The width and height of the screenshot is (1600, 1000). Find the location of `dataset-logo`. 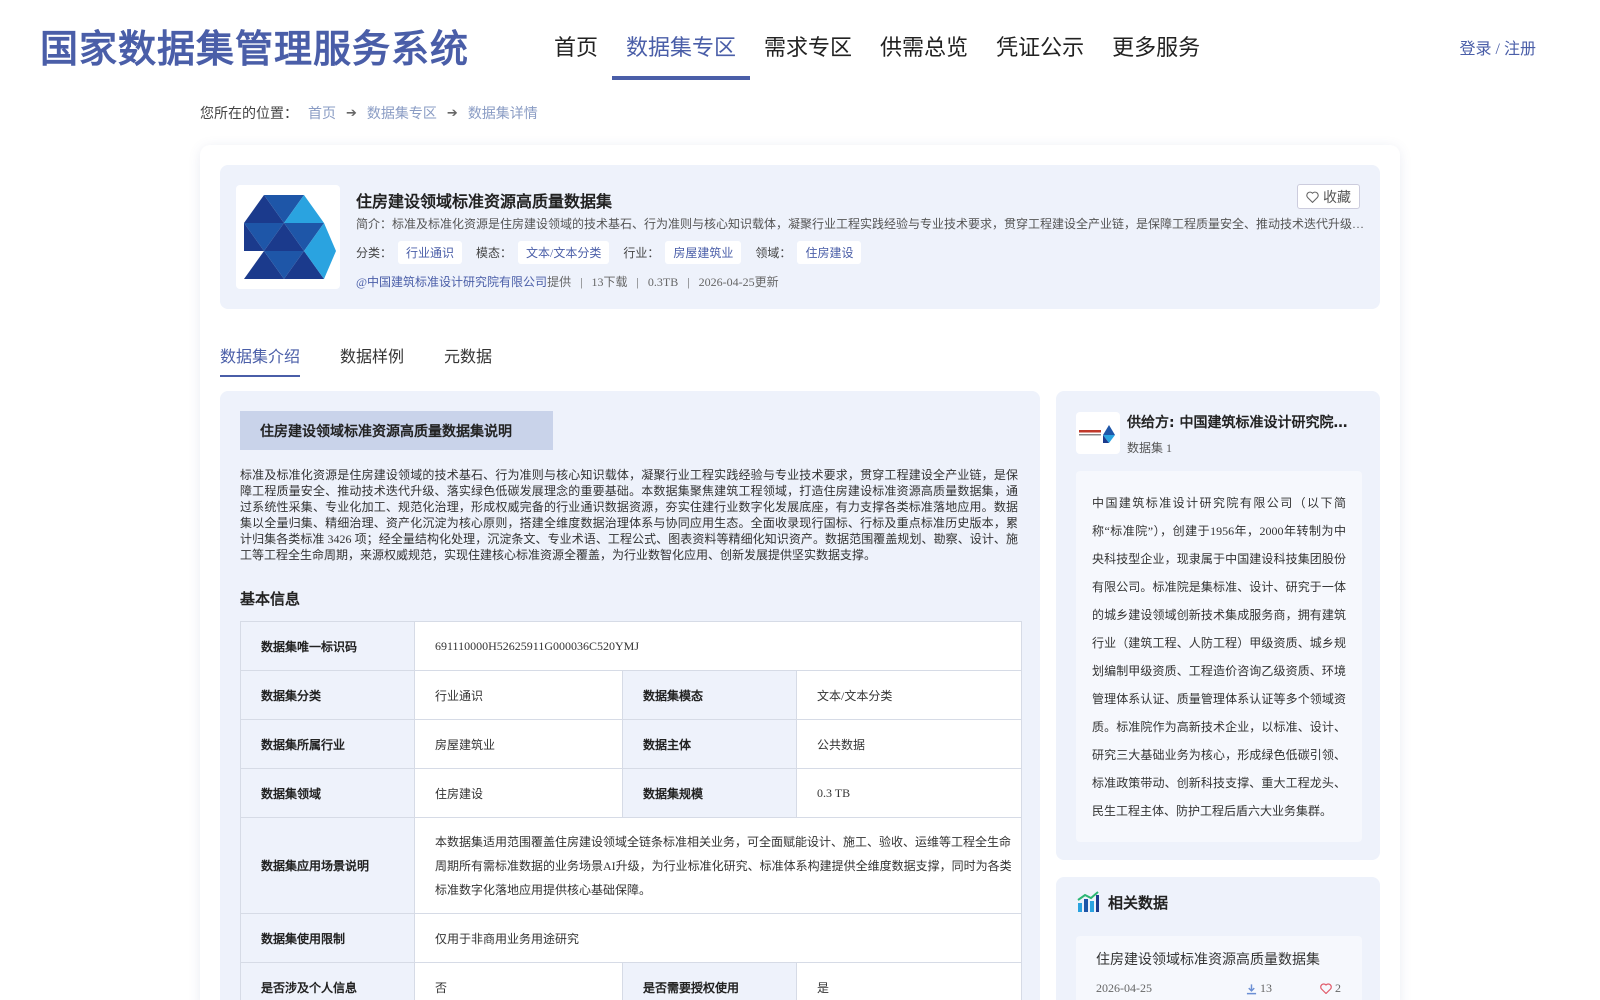

dataset-logo is located at coordinates (288, 237).